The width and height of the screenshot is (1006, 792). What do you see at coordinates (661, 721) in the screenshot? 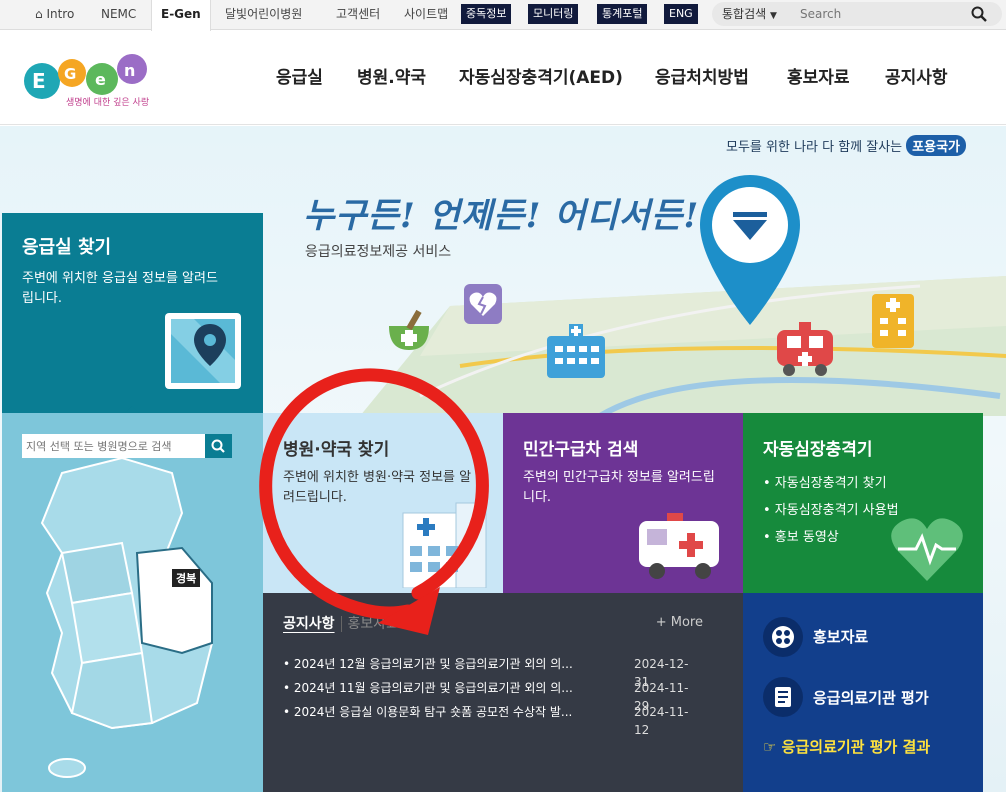
I see `notice-date: 2024-11-12` at bounding box center [661, 721].